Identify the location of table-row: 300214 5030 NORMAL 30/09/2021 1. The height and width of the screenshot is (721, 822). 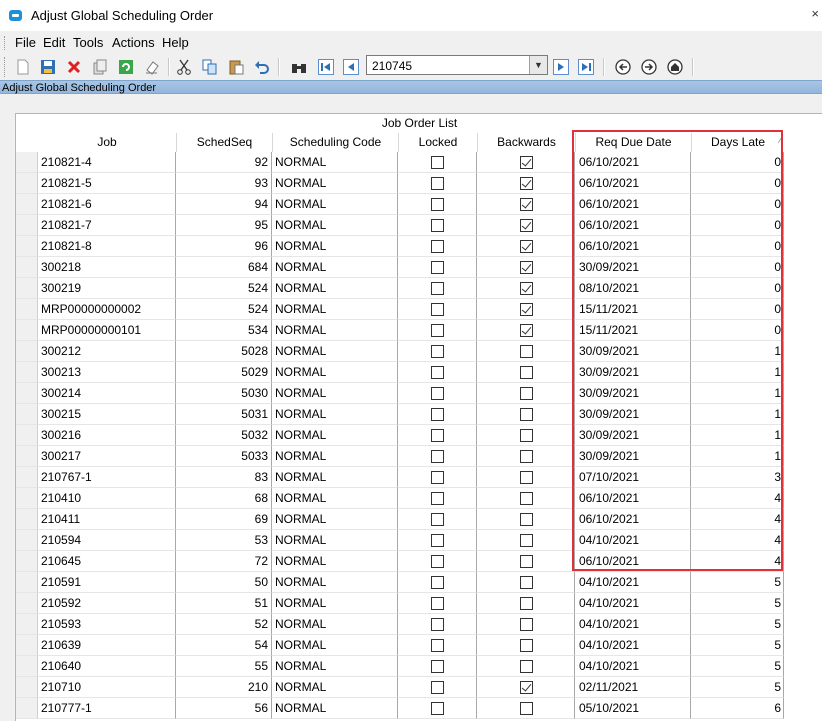
(419, 393).